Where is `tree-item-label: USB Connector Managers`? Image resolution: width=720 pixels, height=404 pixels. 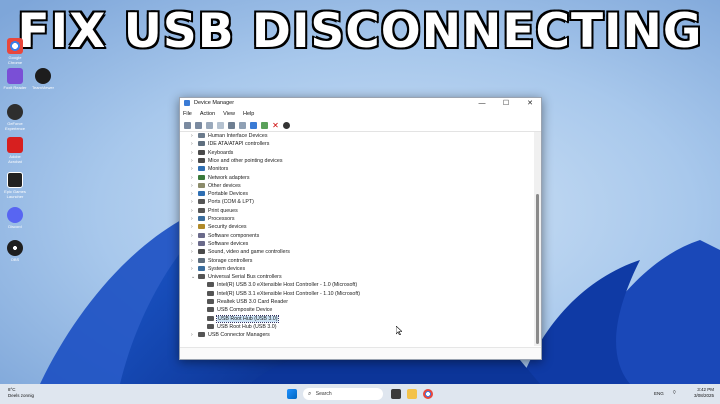 tree-item-label: USB Connector Managers is located at coordinates (239, 335).